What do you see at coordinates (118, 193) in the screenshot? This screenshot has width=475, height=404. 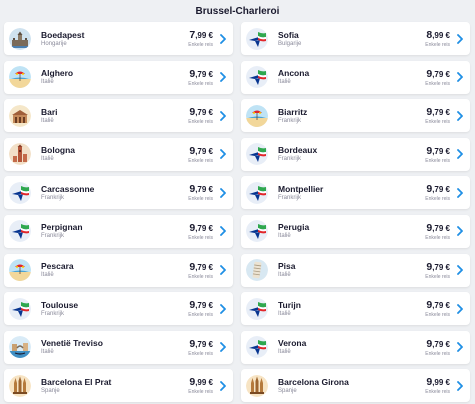 I see `destination-card: Carcassonne Frankrijk 9,79 € Enkele reis` at bounding box center [118, 193].